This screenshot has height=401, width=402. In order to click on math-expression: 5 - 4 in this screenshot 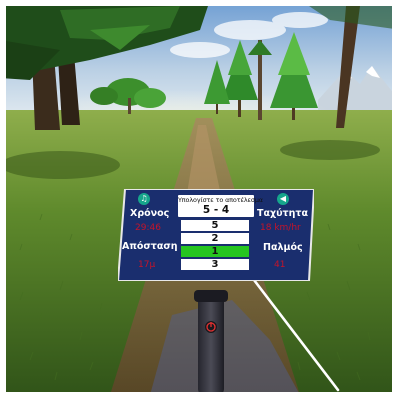, I will do `click(216, 210)`.